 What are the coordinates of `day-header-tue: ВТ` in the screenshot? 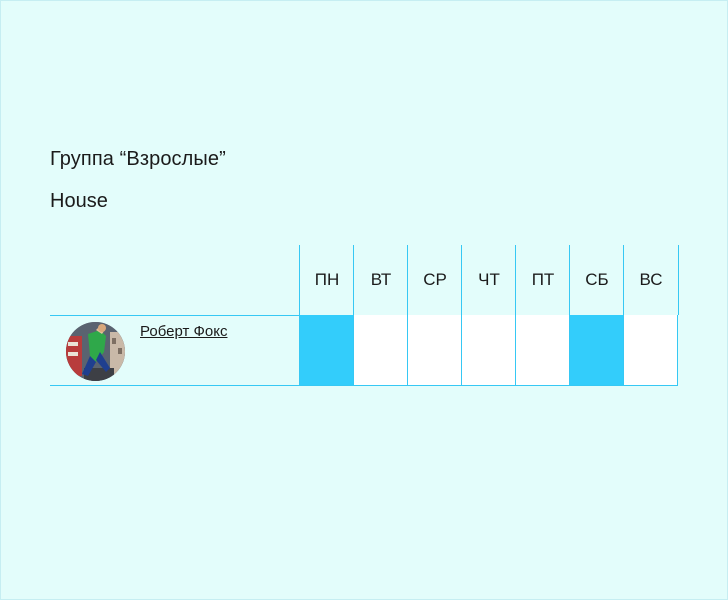 It's located at (380, 280).